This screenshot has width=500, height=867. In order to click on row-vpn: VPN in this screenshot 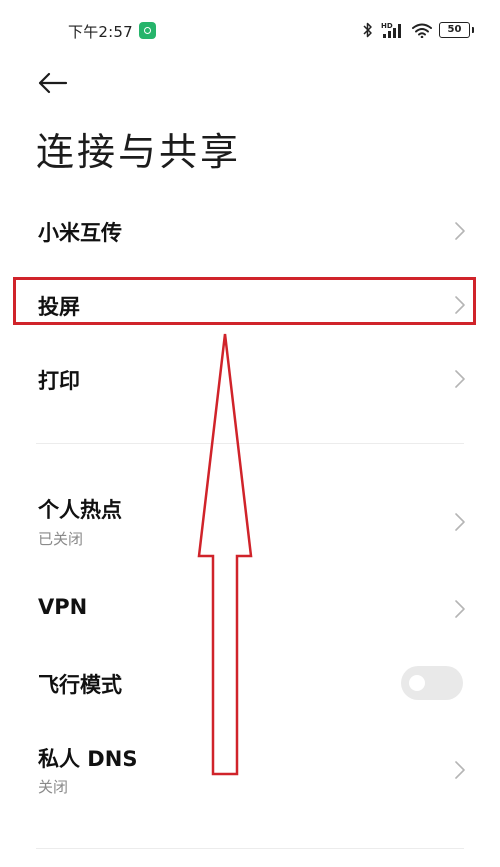, I will do `click(250, 609)`.